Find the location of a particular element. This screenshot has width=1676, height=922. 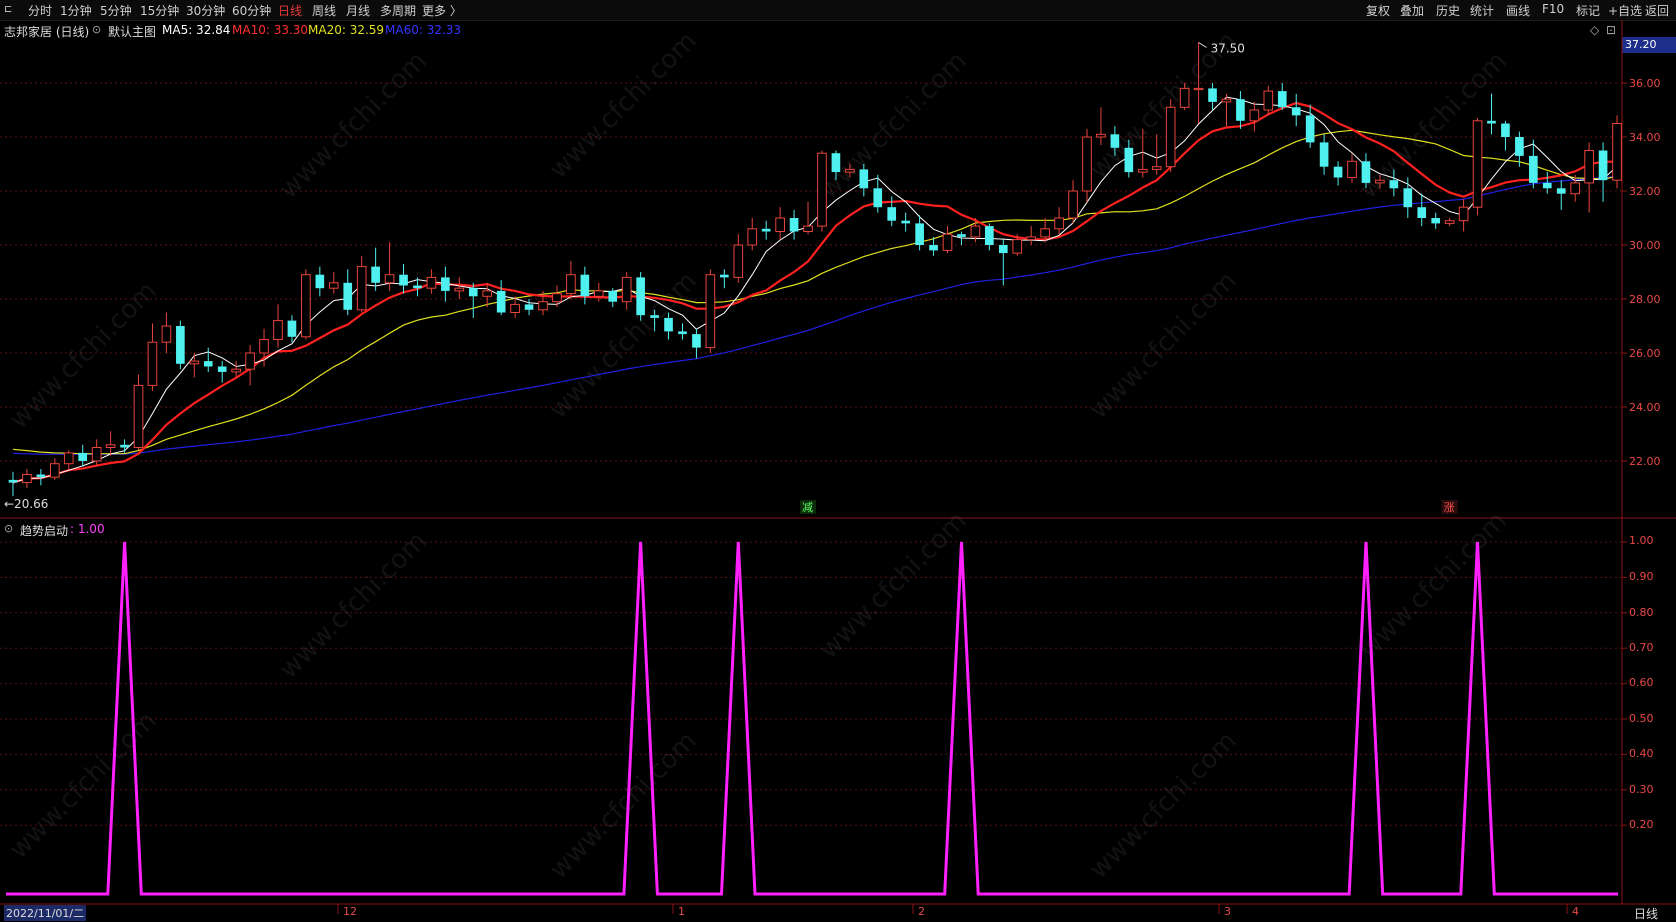

indicator-axis-label: 0.40 is located at coordinates (1641, 753).